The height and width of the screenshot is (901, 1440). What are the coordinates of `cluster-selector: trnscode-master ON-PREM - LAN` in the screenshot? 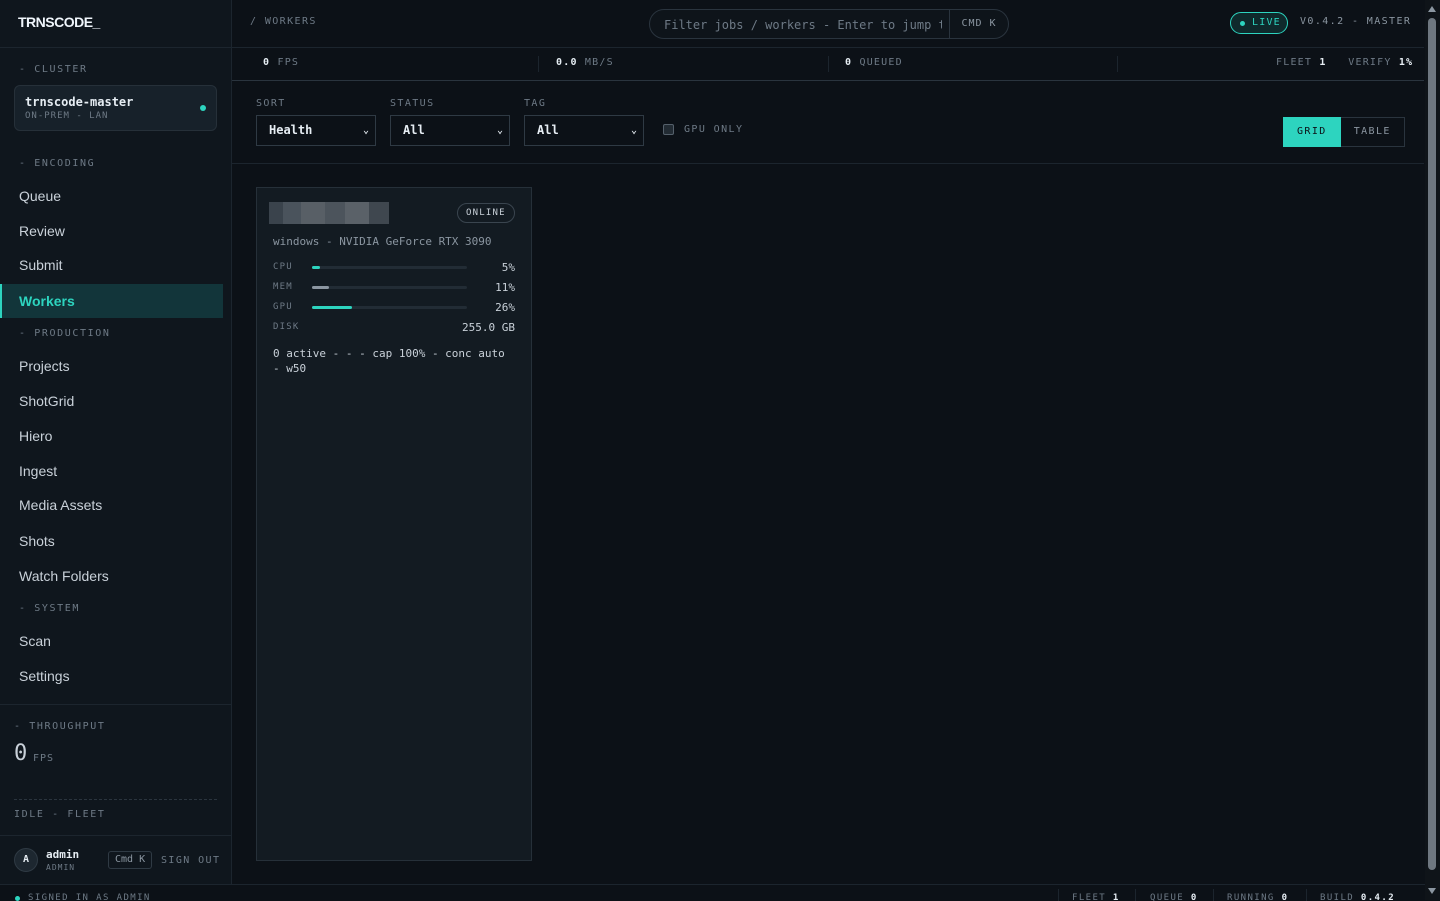 It's located at (115, 108).